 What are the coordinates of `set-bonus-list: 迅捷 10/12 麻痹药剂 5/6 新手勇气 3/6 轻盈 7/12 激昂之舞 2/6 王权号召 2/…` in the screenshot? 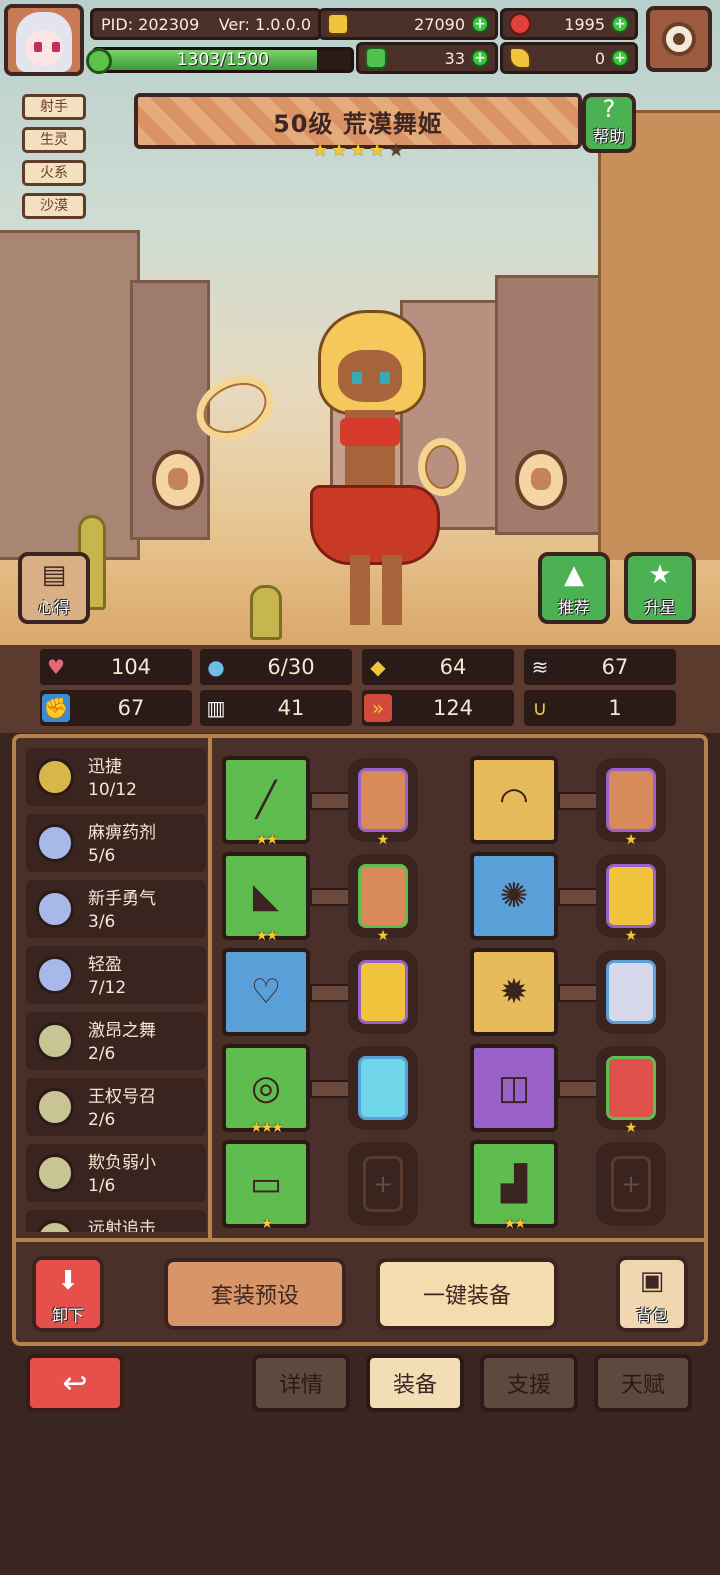 It's located at (116, 990).